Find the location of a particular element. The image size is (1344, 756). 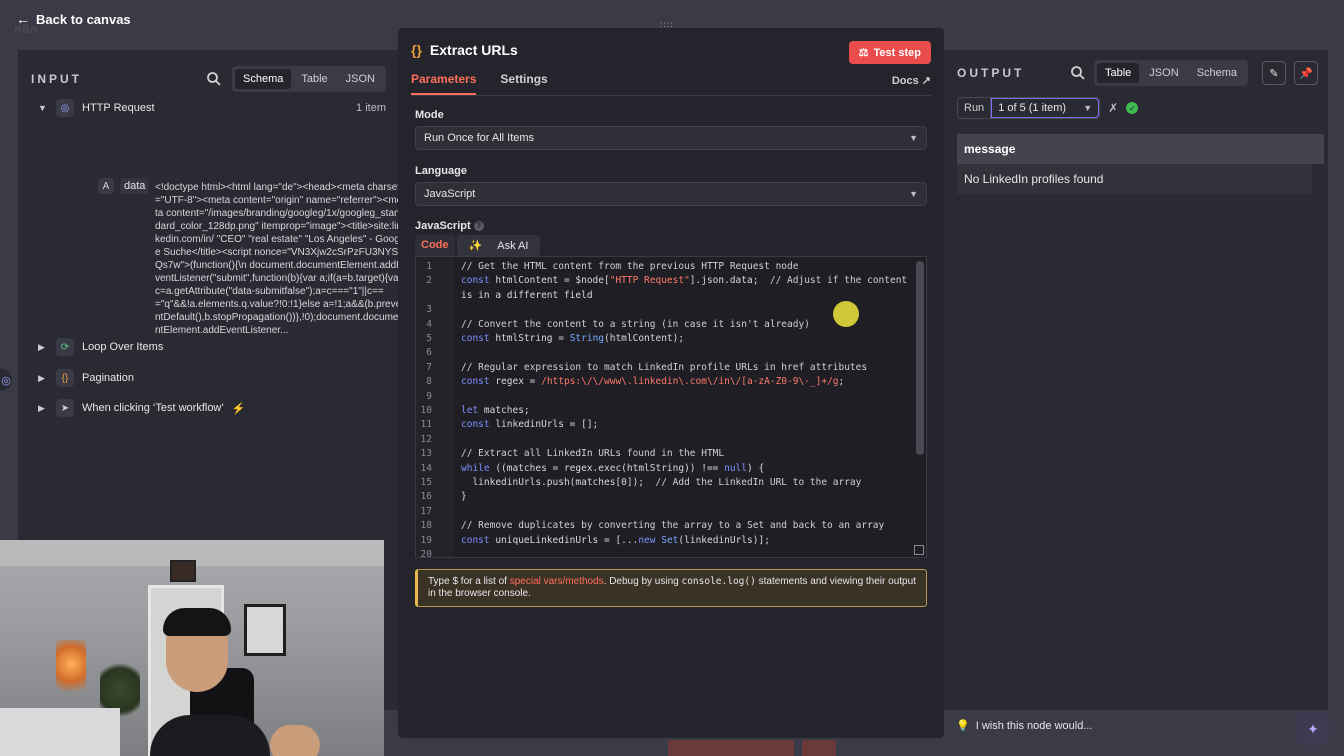

drag-handle-icon: ∷∷ is located at coordinates (672, 25).